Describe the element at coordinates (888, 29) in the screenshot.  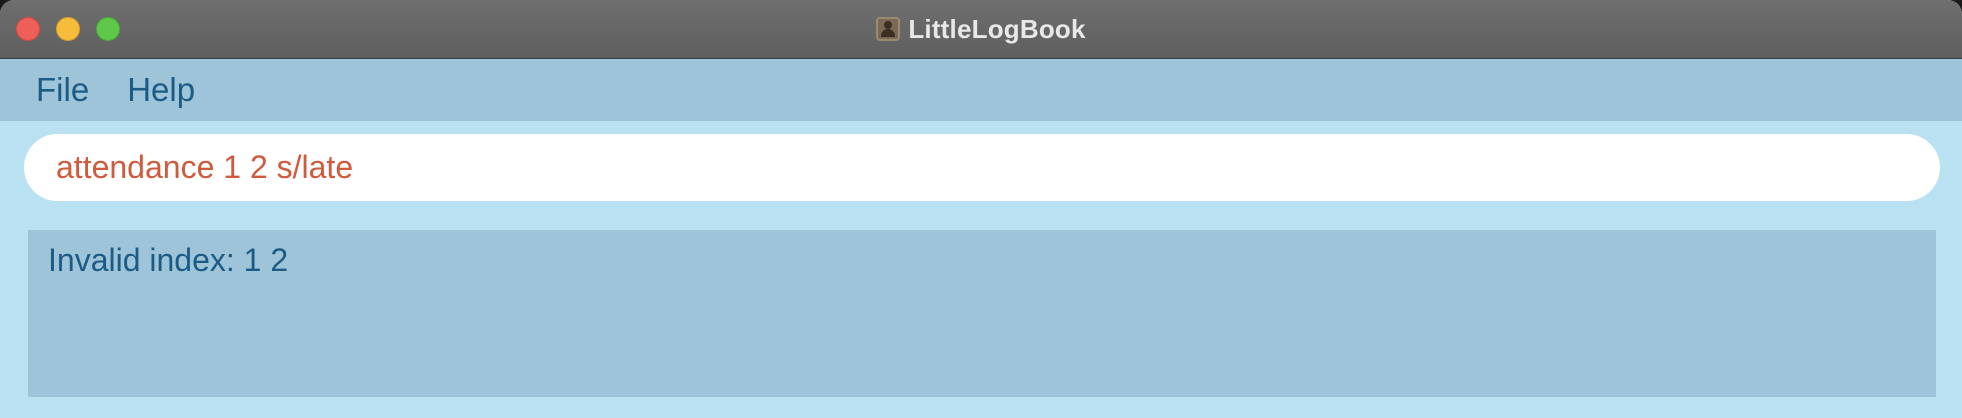
I see `contact-book-icon` at that location.